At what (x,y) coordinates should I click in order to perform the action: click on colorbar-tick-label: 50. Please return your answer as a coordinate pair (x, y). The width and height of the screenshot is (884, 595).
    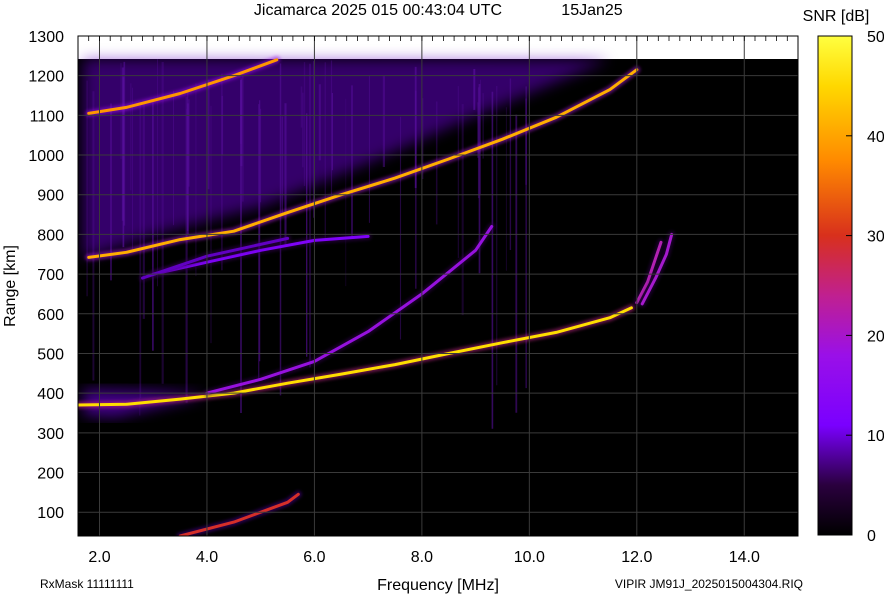
    Looking at the image, I should click on (875, 37).